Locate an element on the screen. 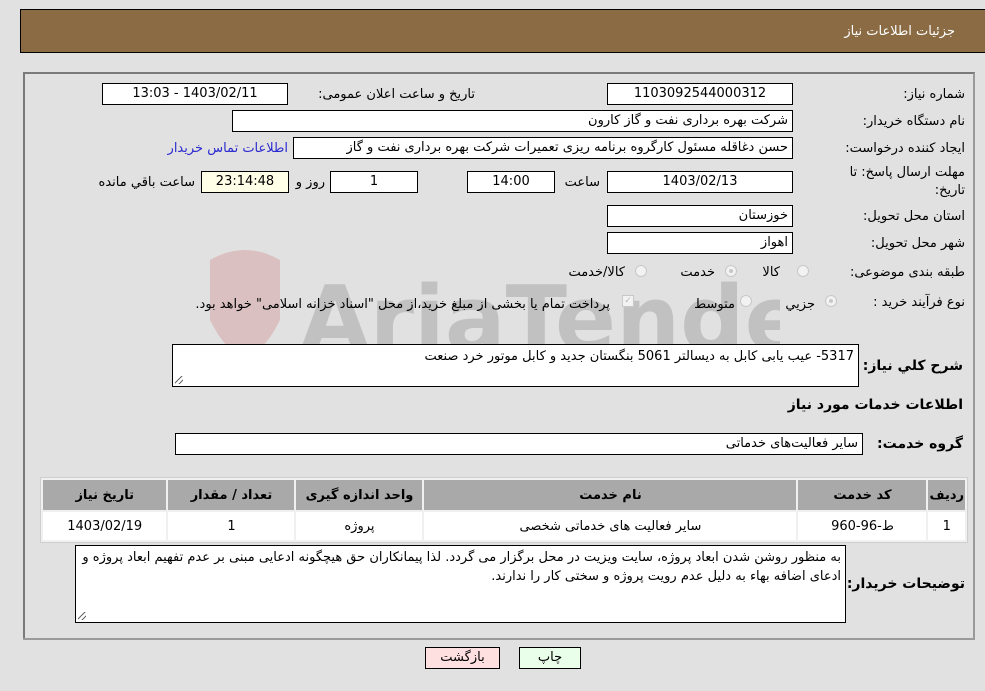 The height and width of the screenshot is (691, 985). back-button: بازگشت is located at coordinates (462, 658).